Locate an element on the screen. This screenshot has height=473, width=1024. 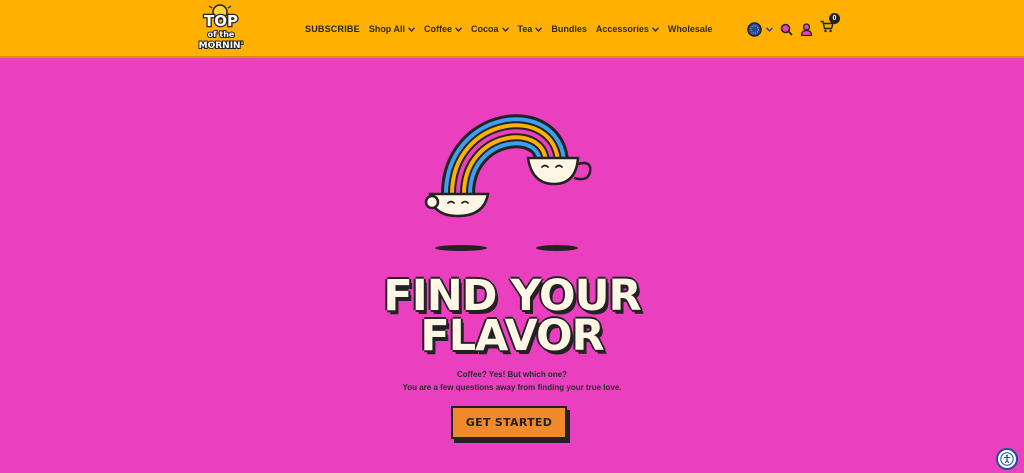
account-icon is located at coordinates (806, 29).